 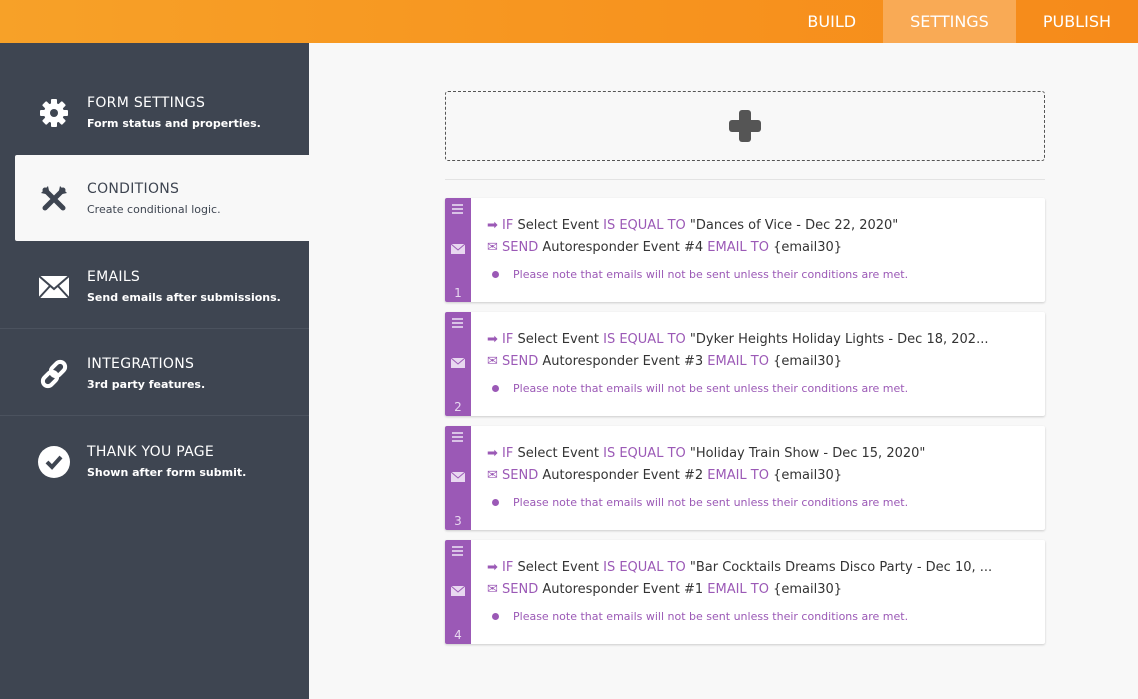 What do you see at coordinates (151, 452) in the screenshot?
I see `sidebar-item-title: THANK YOU PAGE` at bounding box center [151, 452].